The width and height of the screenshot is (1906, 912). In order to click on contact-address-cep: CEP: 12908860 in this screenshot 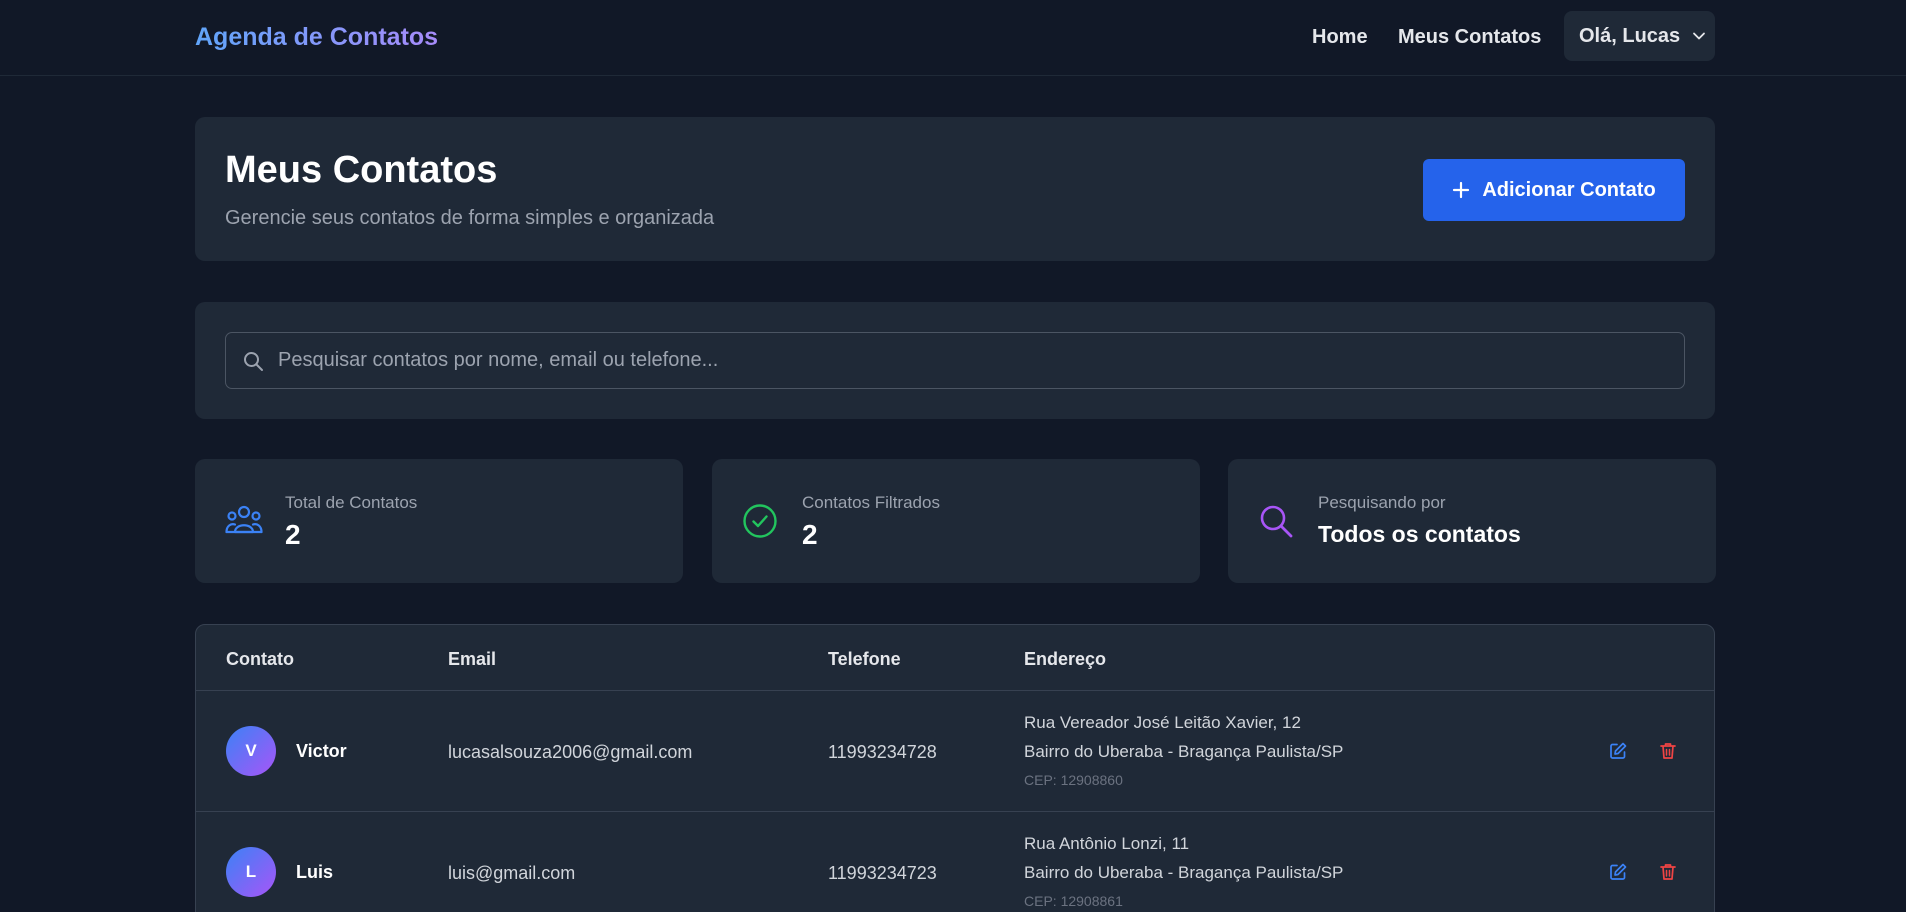, I will do `click(1073, 780)`.